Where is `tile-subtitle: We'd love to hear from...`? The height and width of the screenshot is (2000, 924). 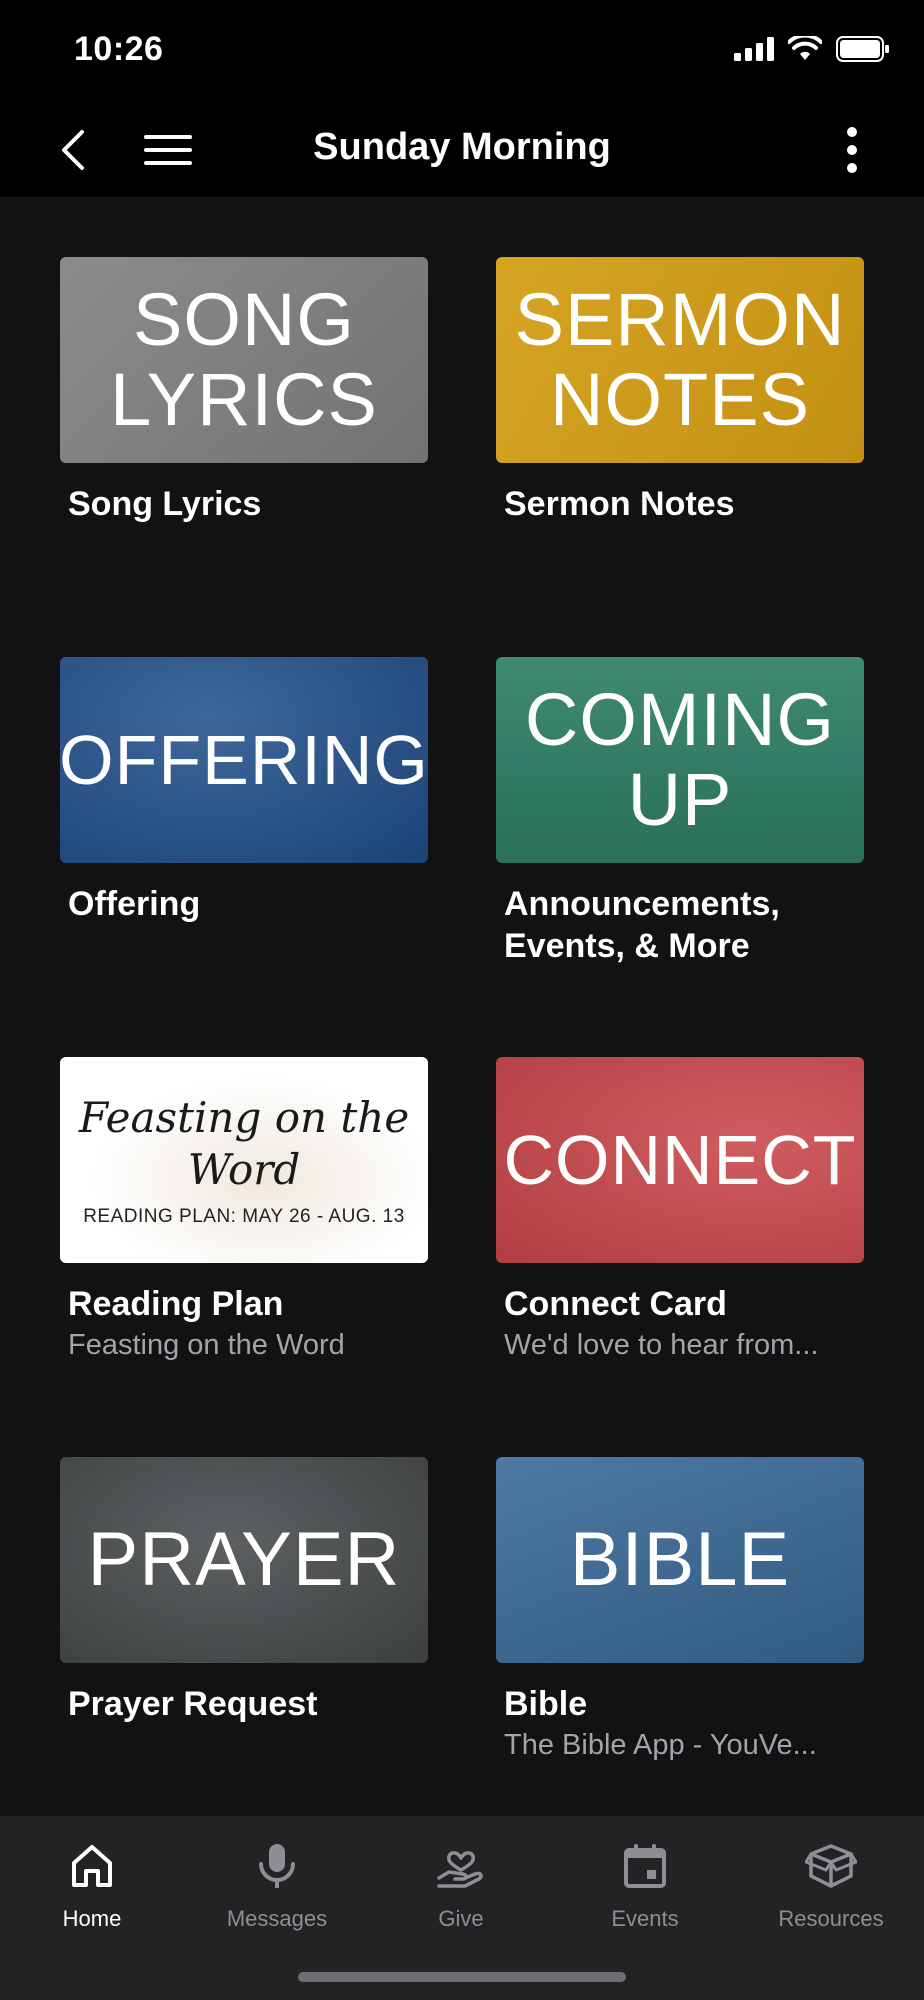
tile-subtitle: We'd love to hear from... is located at coordinates (661, 1345).